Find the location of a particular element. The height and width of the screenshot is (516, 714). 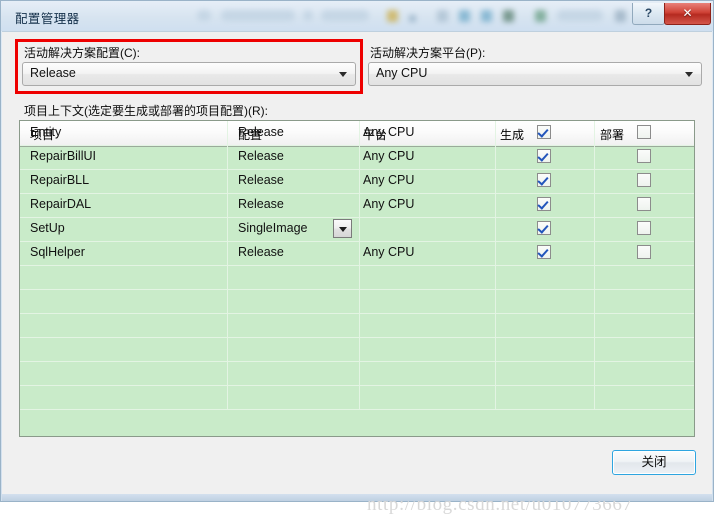

background-toolbar-blurred is located at coordinates (417, 16).